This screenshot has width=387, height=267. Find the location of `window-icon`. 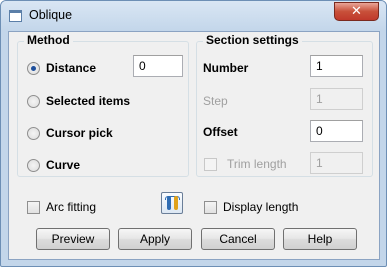

window-icon is located at coordinates (15, 16).